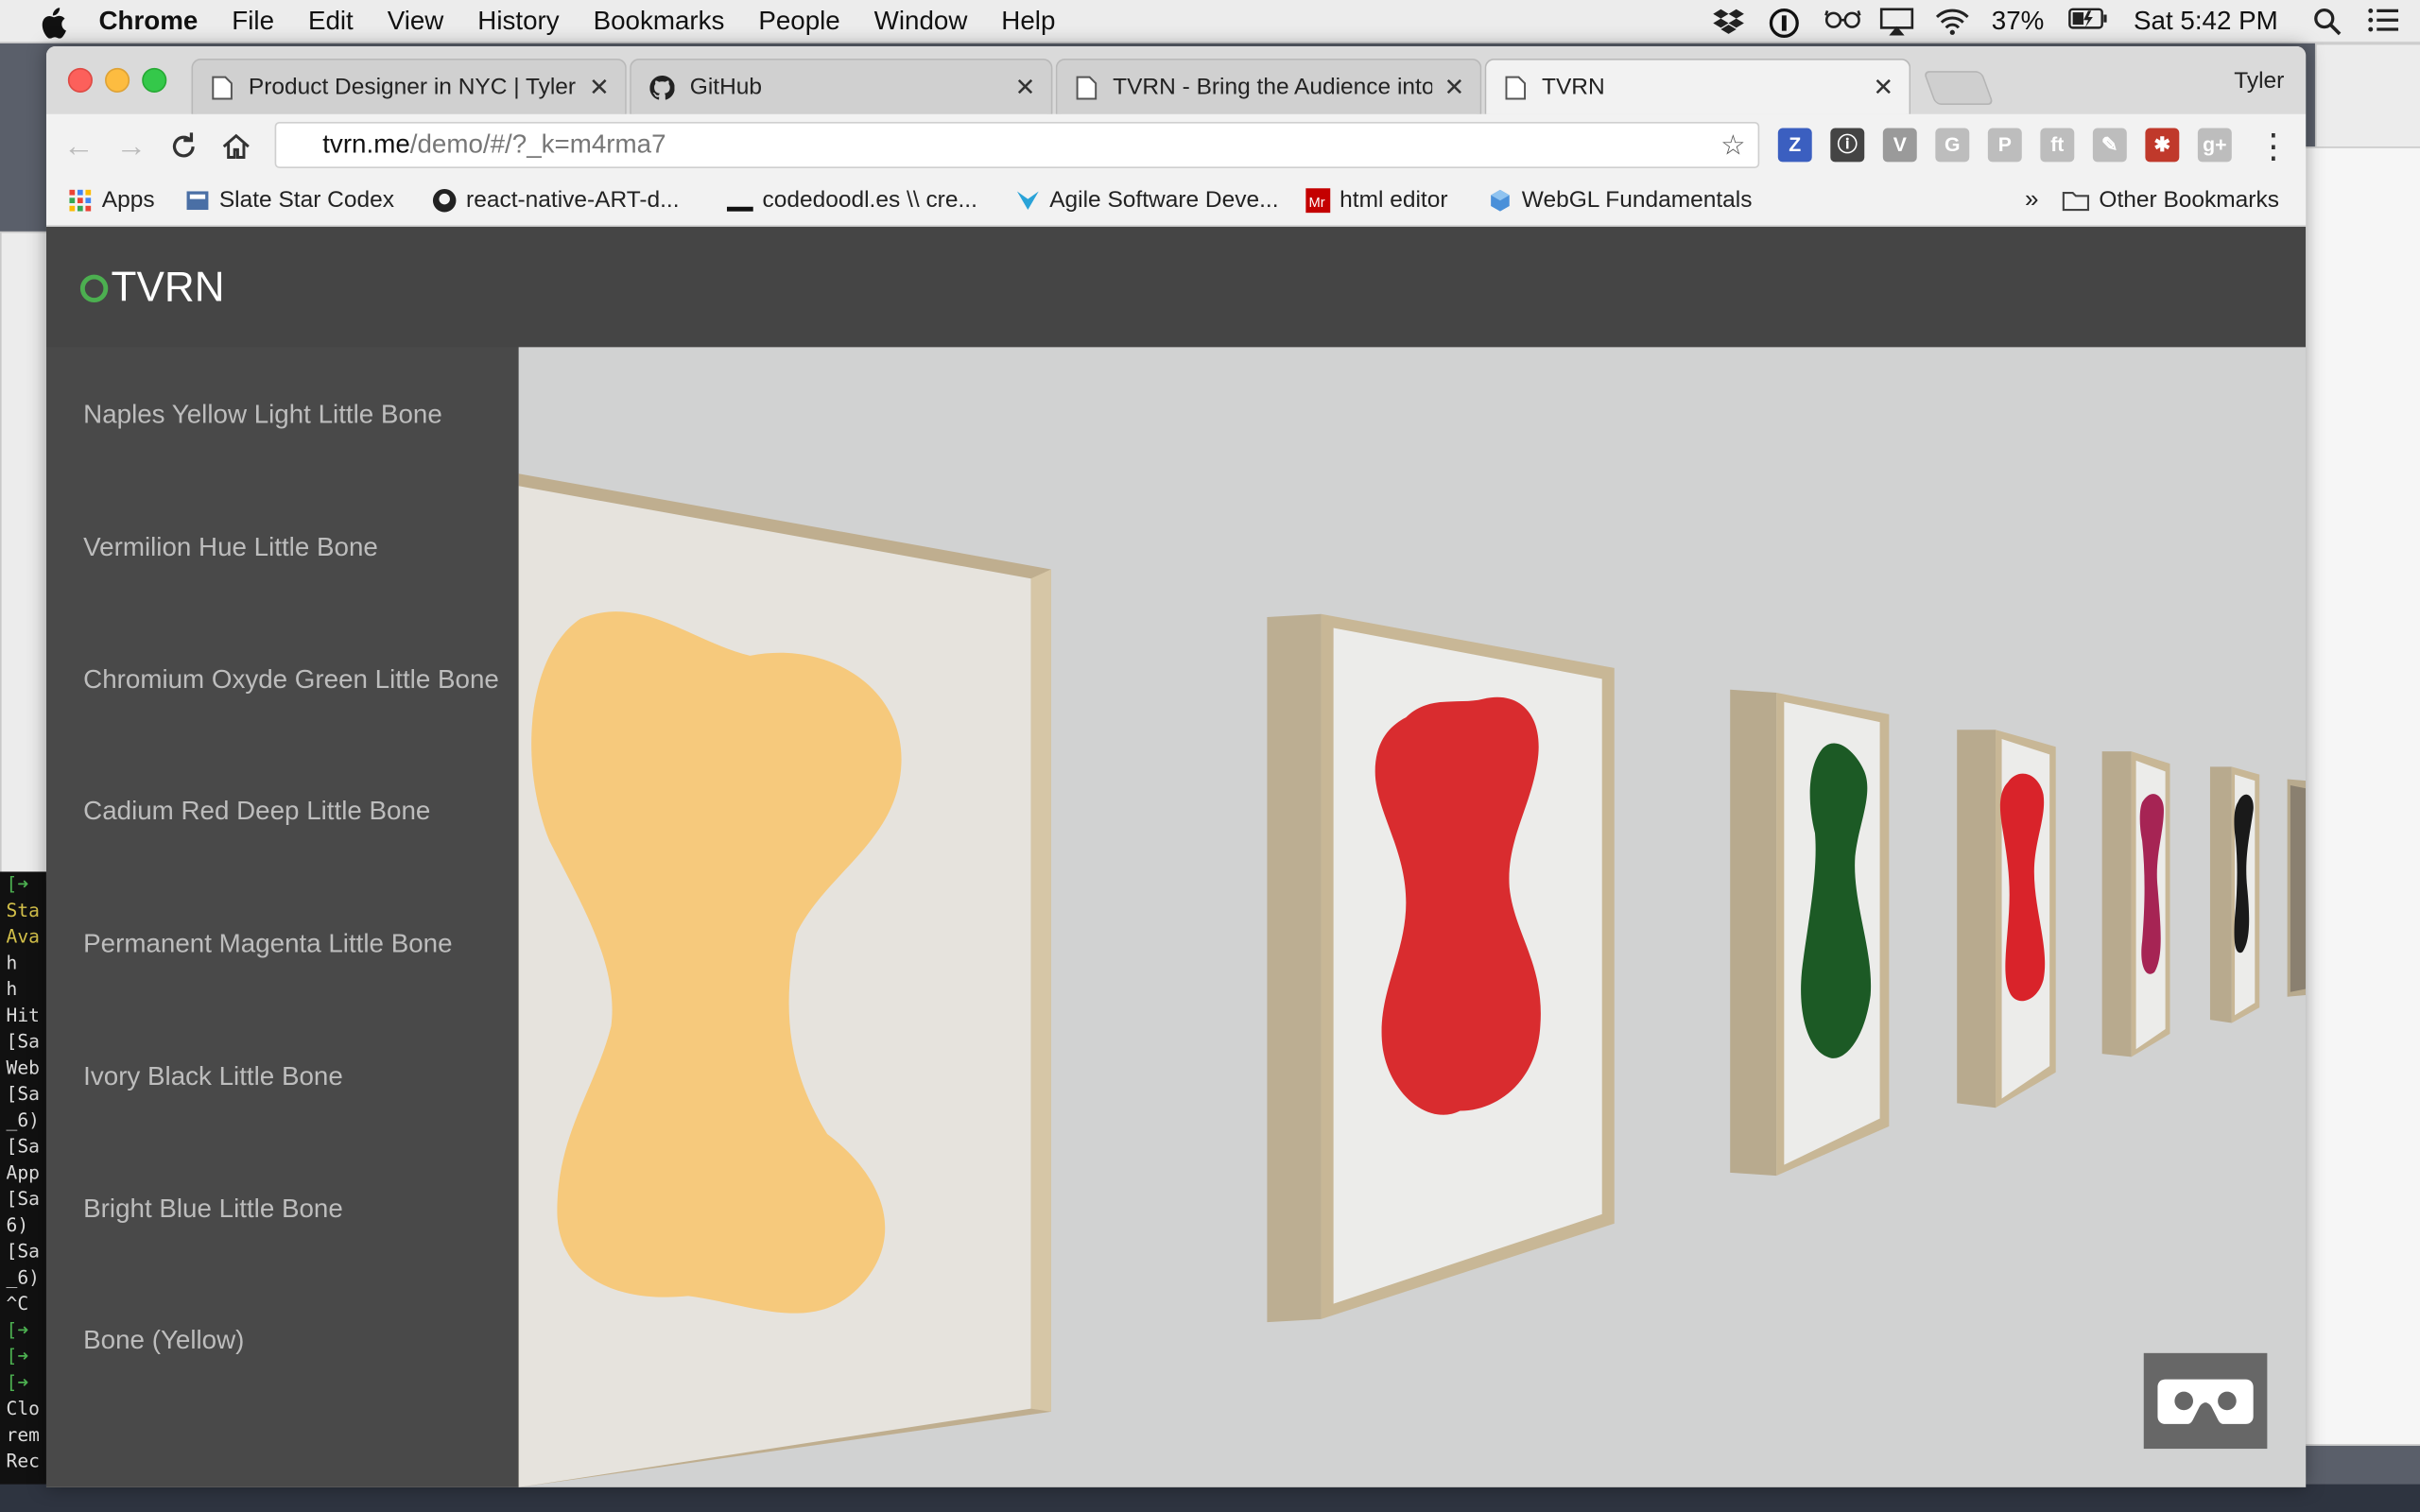 The width and height of the screenshot is (2420, 1512). Describe the element at coordinates (213, 1076) in the screenshot. I see `sidebar-item-ivory-black: Ivory Black Little Bone` at that location.